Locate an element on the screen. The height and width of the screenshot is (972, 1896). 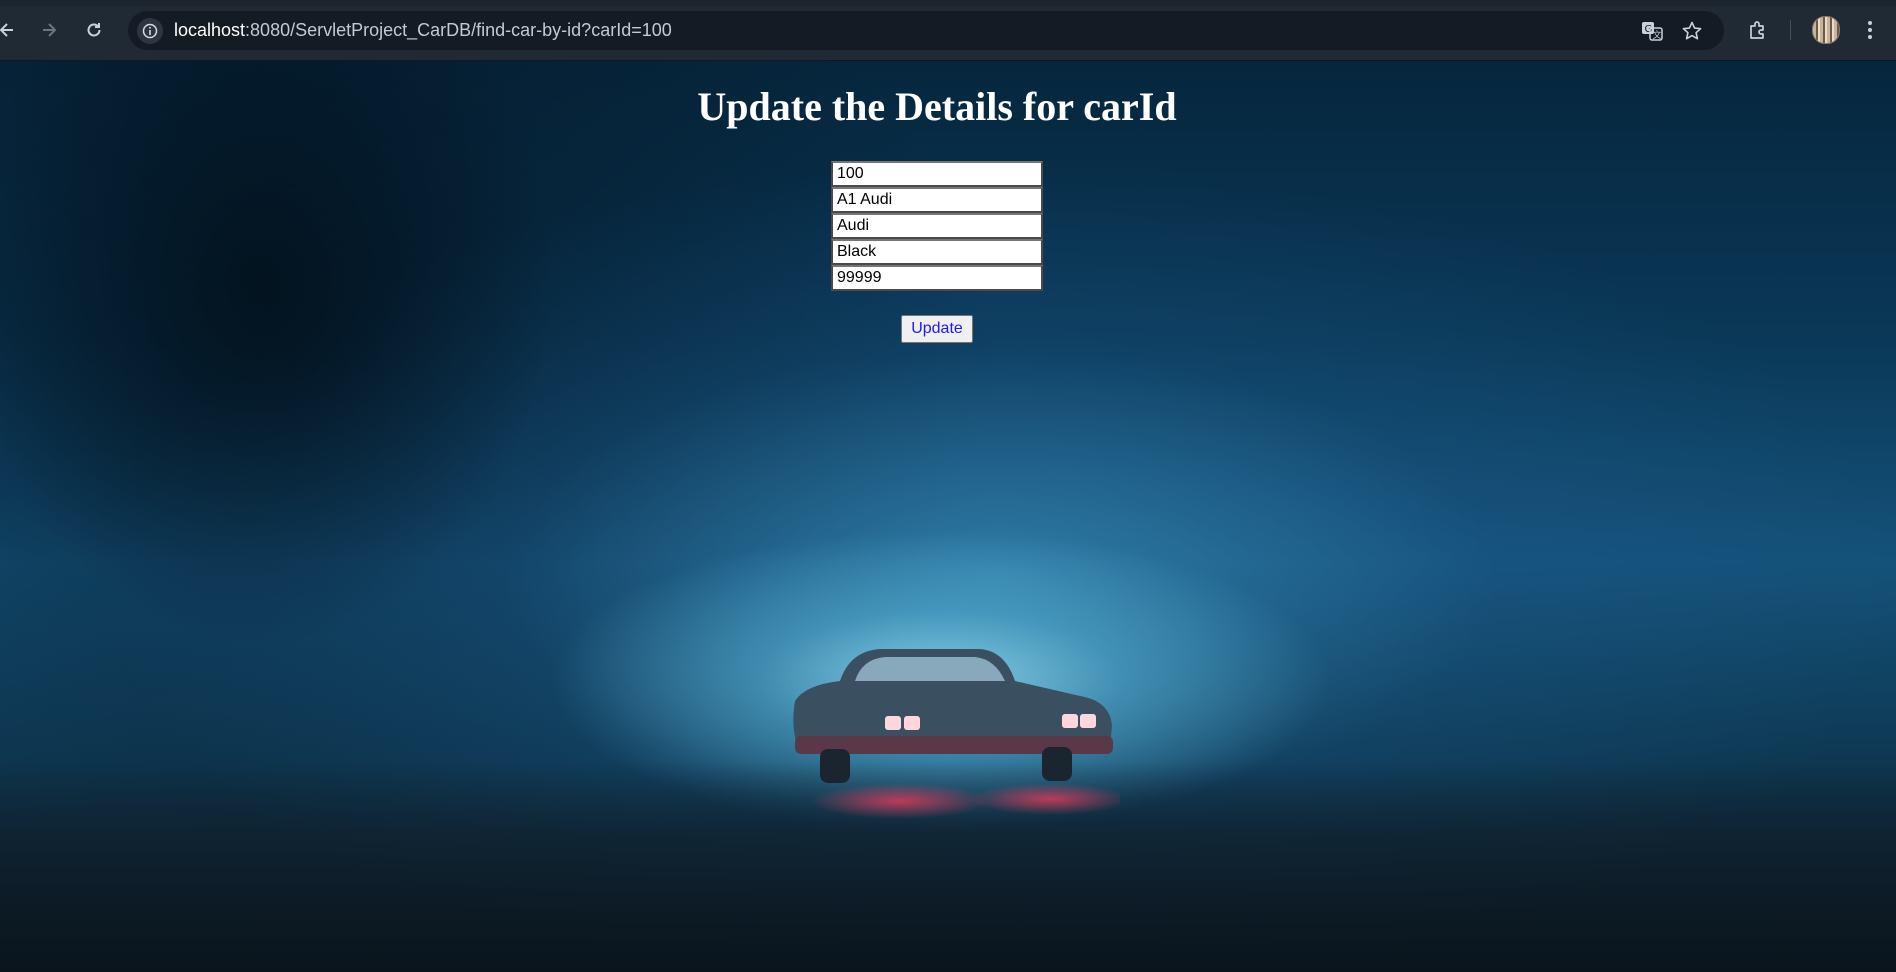
forward-arrow-icon is located at coordinates (49, 30).